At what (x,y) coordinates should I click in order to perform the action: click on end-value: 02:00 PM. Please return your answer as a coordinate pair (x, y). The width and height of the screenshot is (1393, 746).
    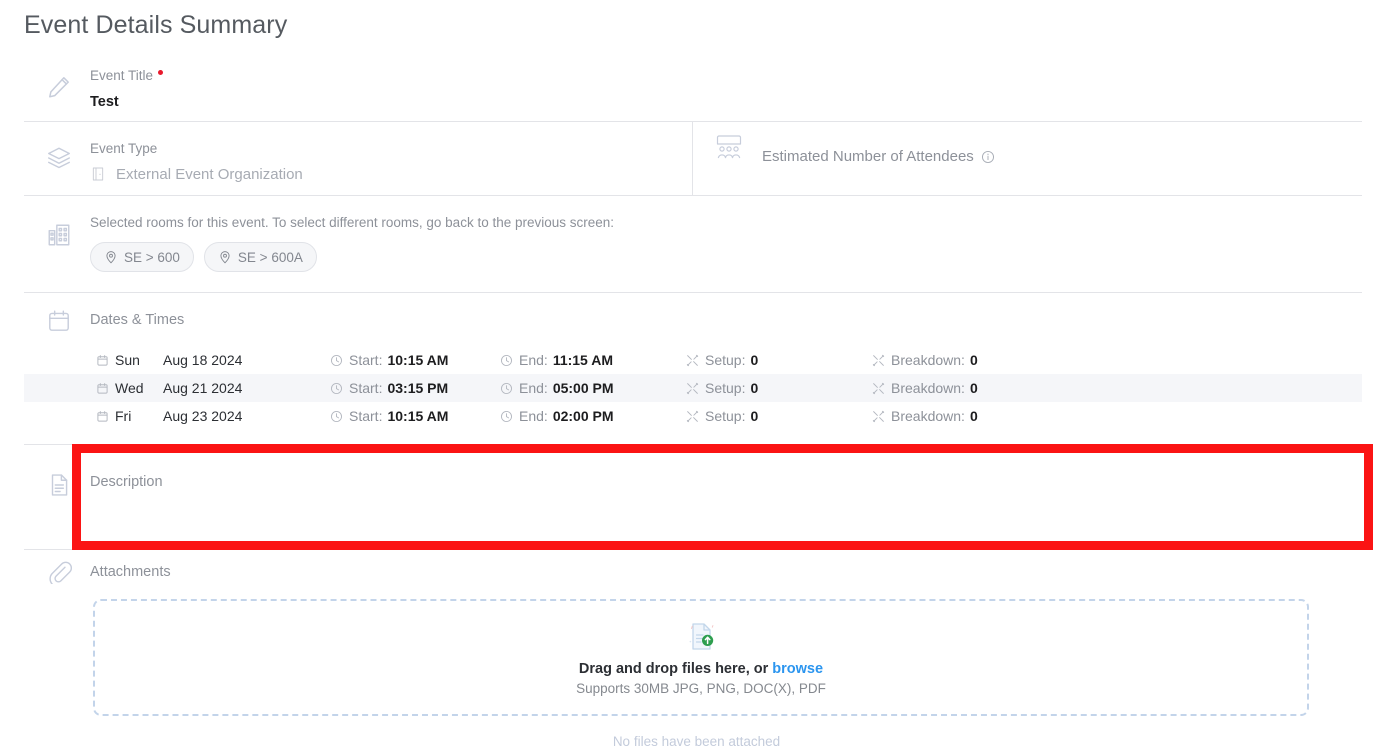
    Looking at the image, I should click on (583, 416).